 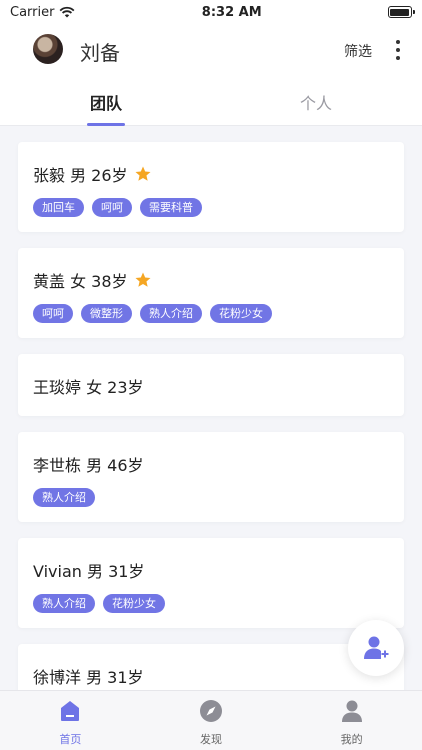 What do you see at coordinates (171, 207) in the screenshot?
I see `tag: 需要科普` at bounding box center [171, 207].